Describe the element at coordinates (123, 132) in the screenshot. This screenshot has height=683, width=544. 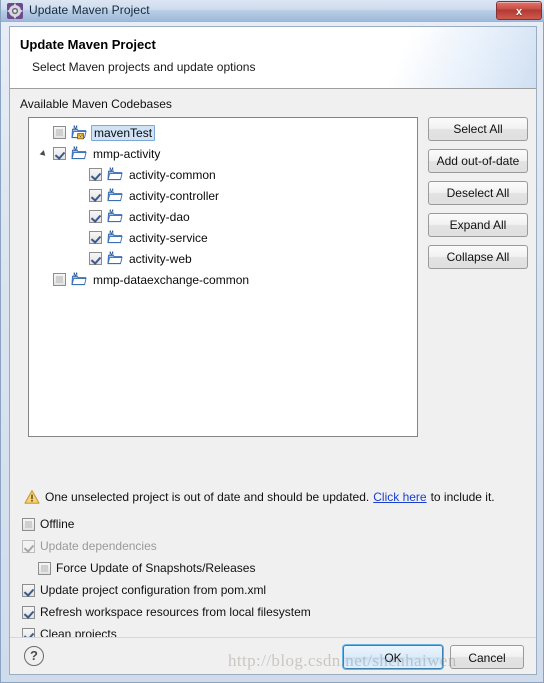
I see `tree-item-label: mavenTest` at that location.